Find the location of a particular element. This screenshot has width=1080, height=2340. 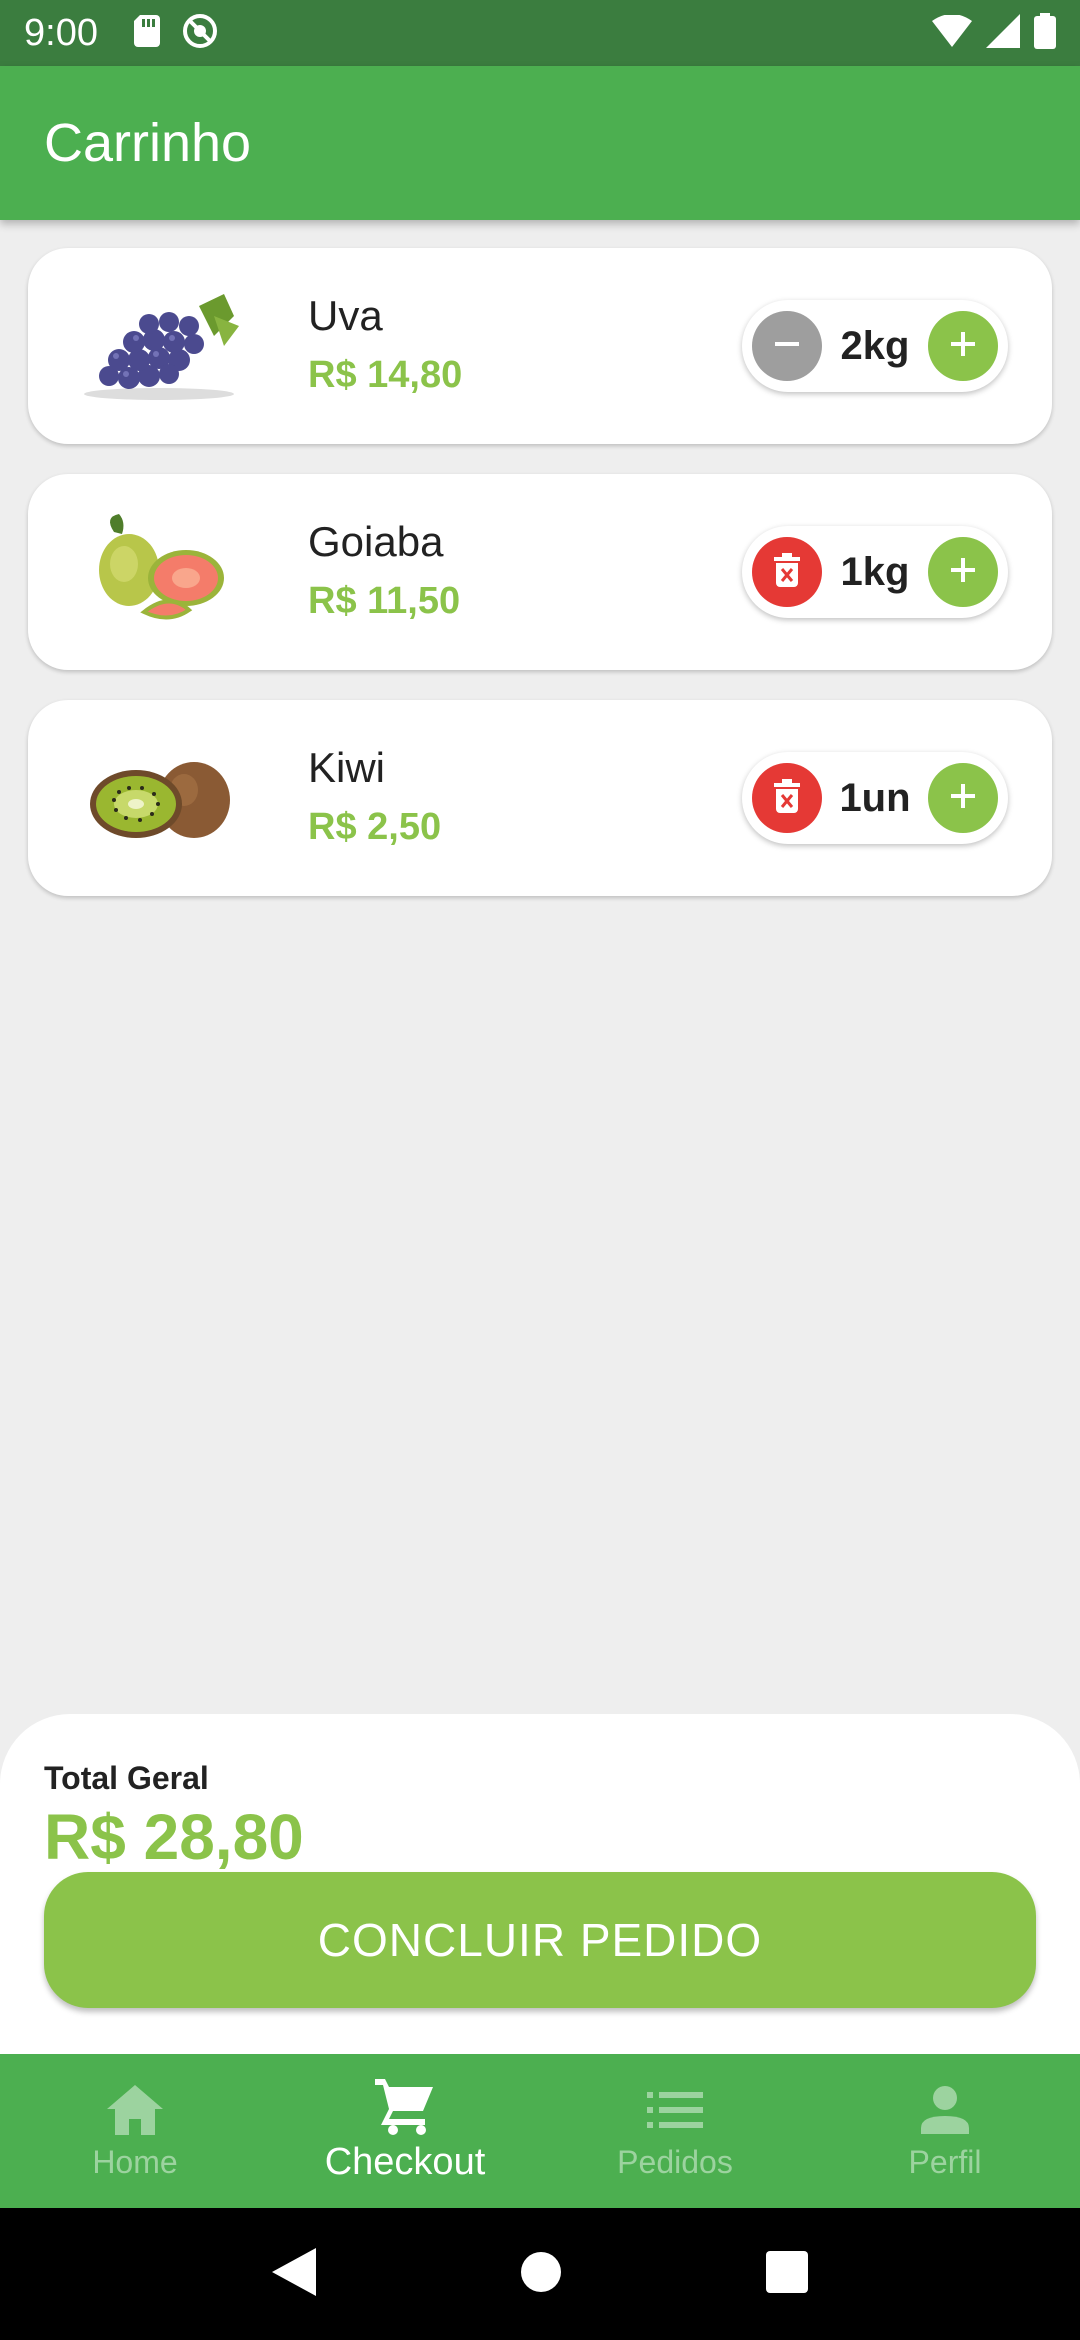

cart-item-uva: Uva R$ 14,80 2kg is located at coordinates (540, 346).